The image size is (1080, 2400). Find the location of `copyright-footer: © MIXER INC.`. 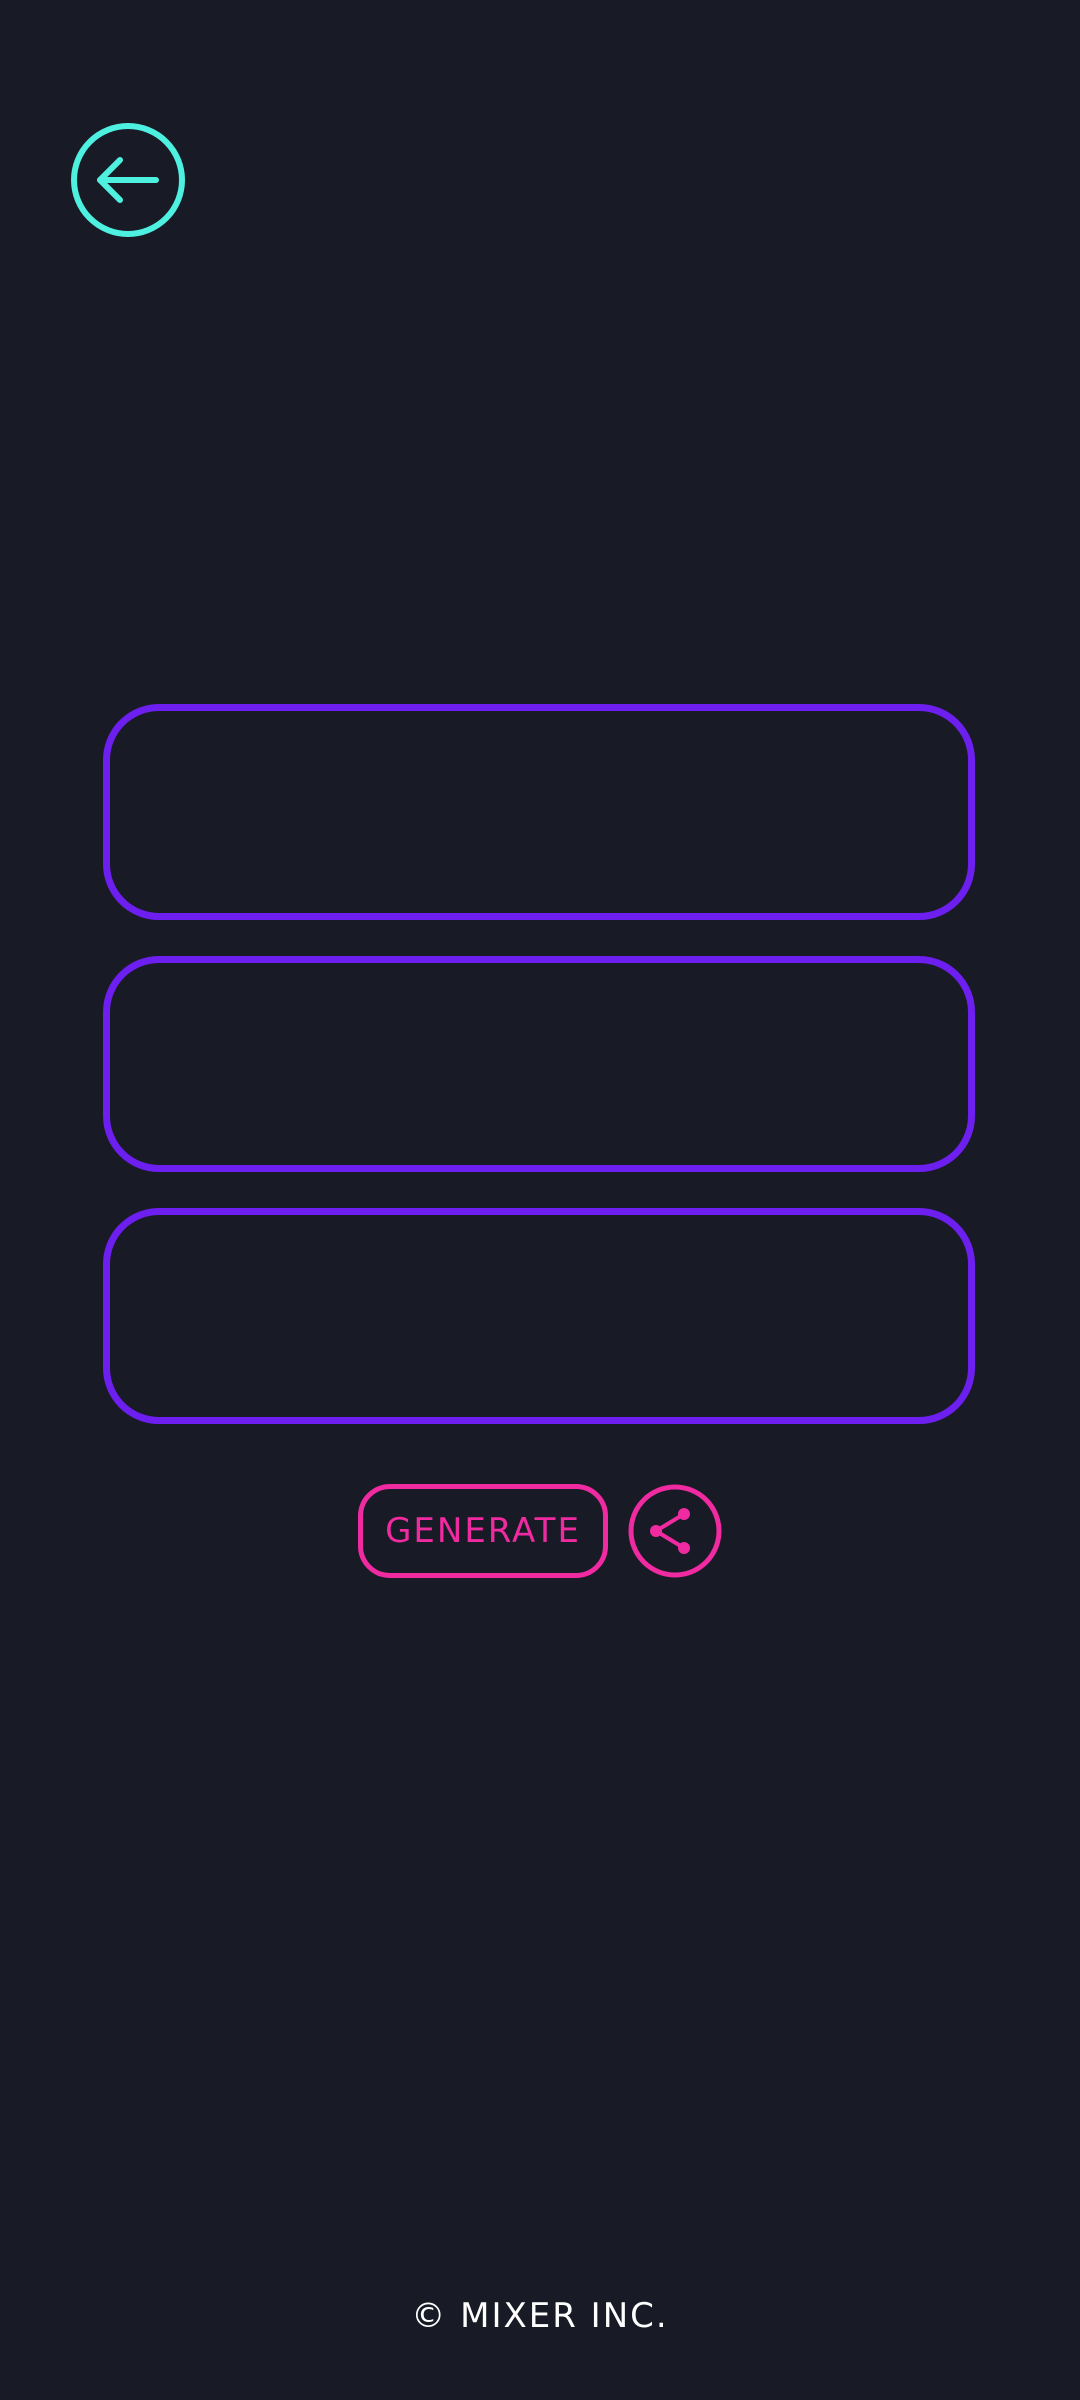

copyright-footer: © MIXER INC. is located at coordinates (540, 2316).